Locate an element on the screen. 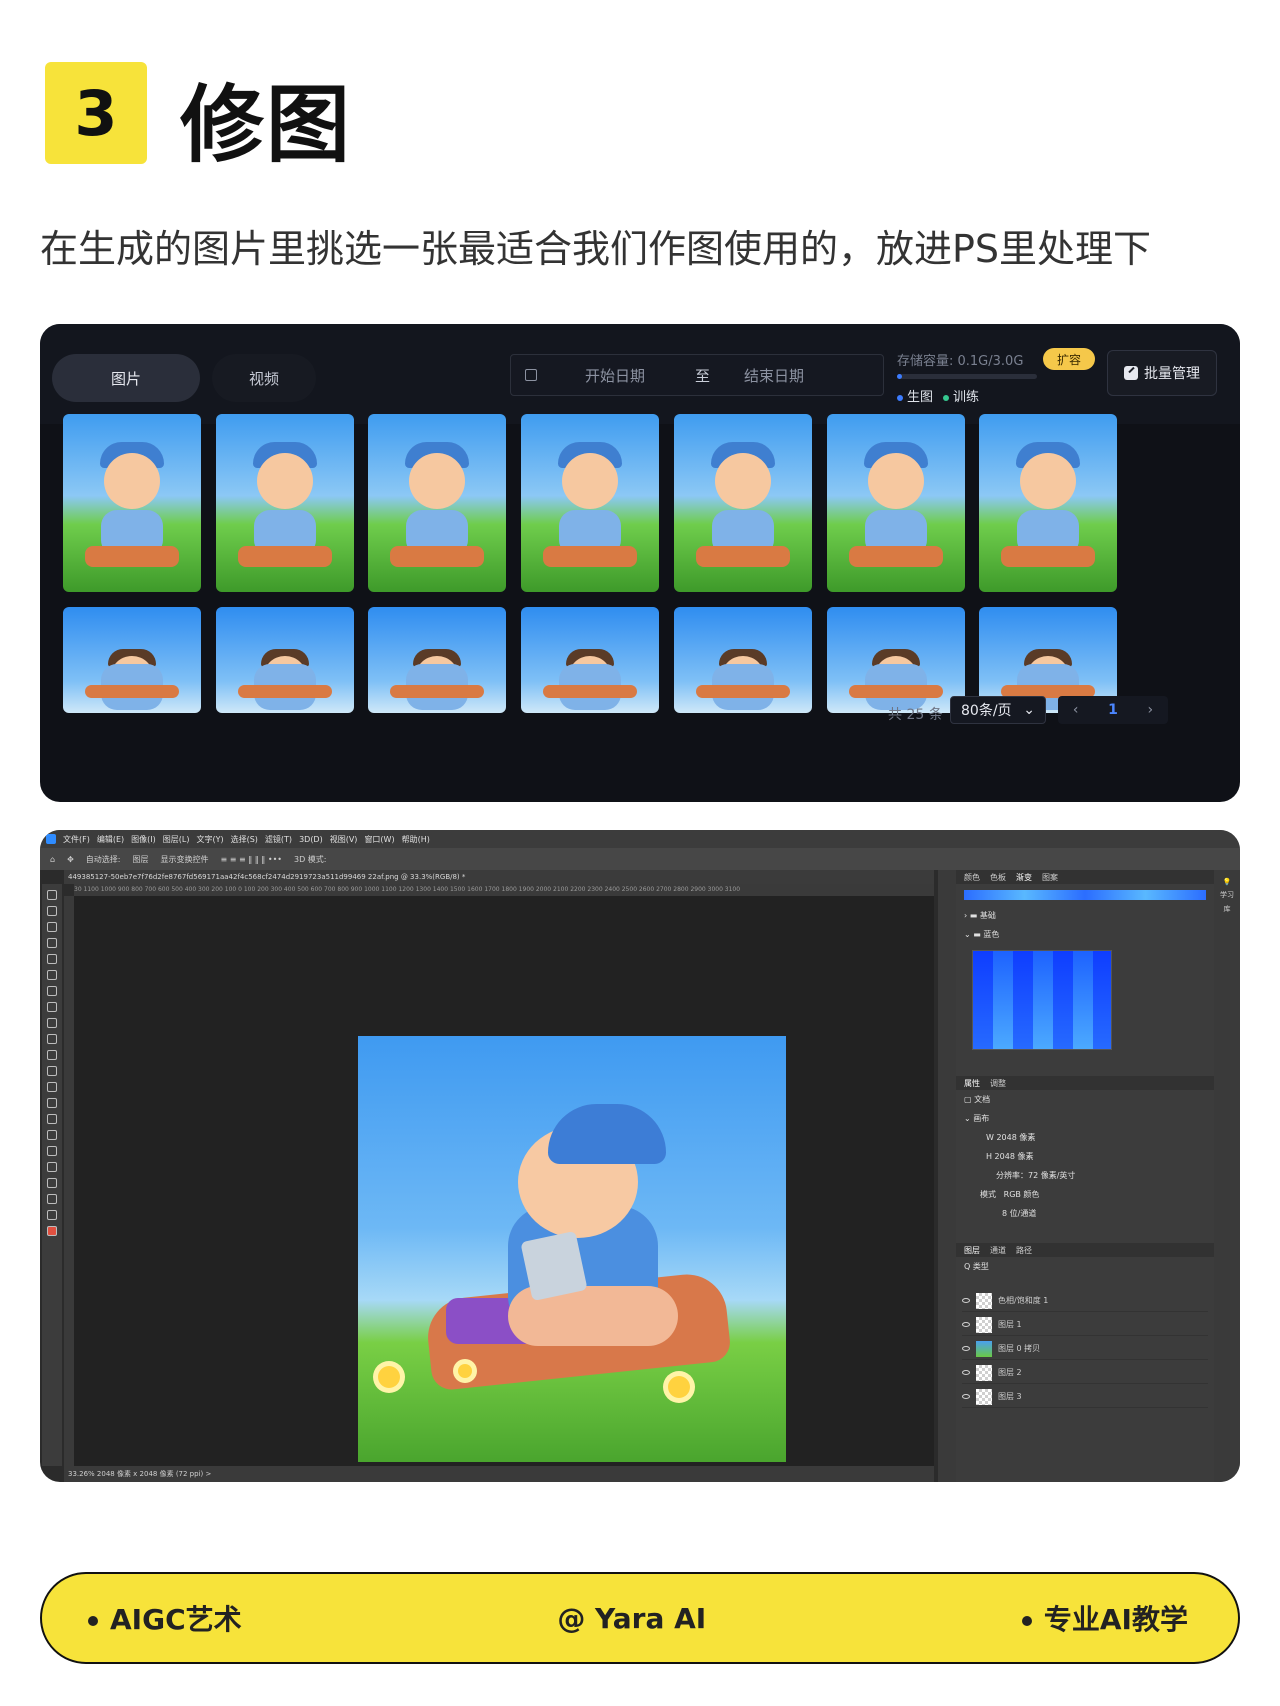  menu-window: 窗口(W) is located at coordinates (379, 839).